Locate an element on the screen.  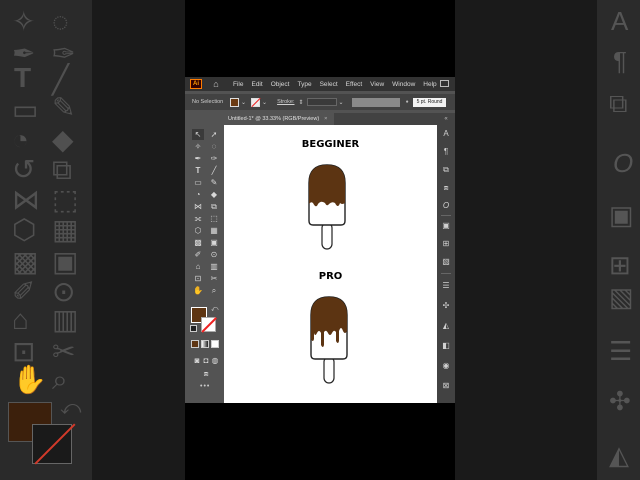
brushes-icon: ✣ is located at coordinates (446, 306).